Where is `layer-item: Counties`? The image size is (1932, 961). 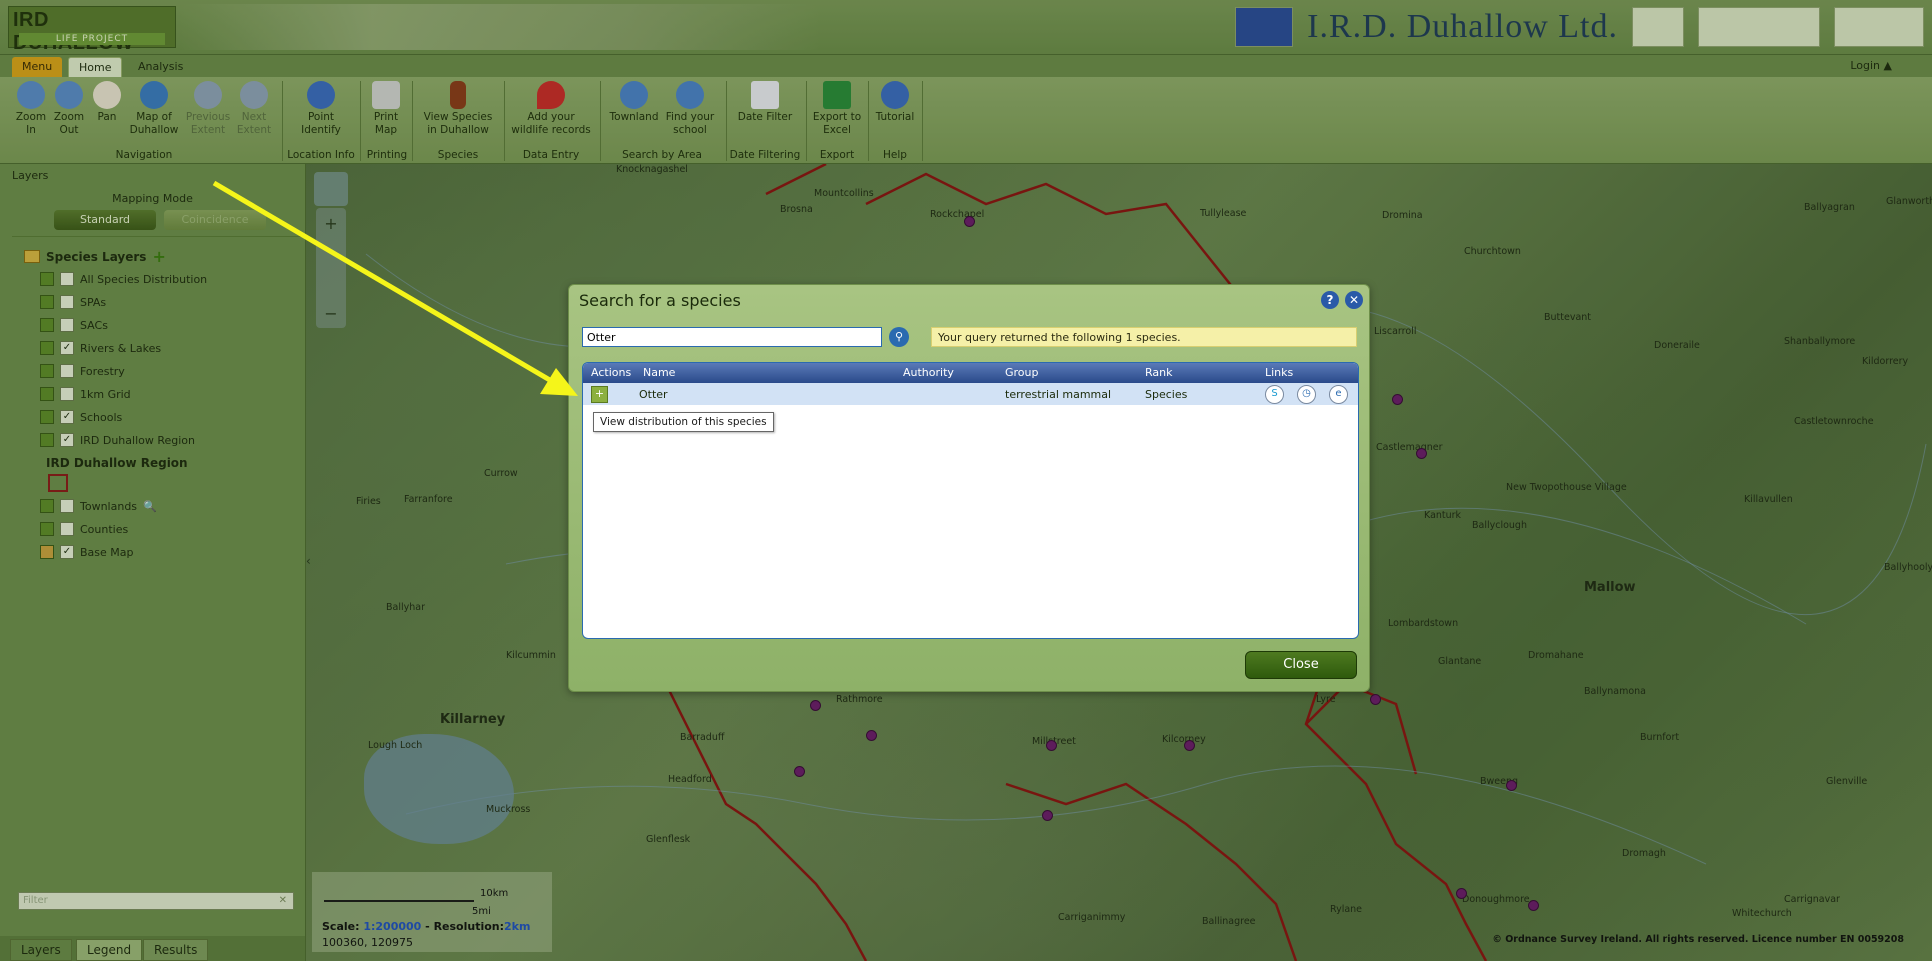
layer-item: Counties is located at coordinates (84, 529).